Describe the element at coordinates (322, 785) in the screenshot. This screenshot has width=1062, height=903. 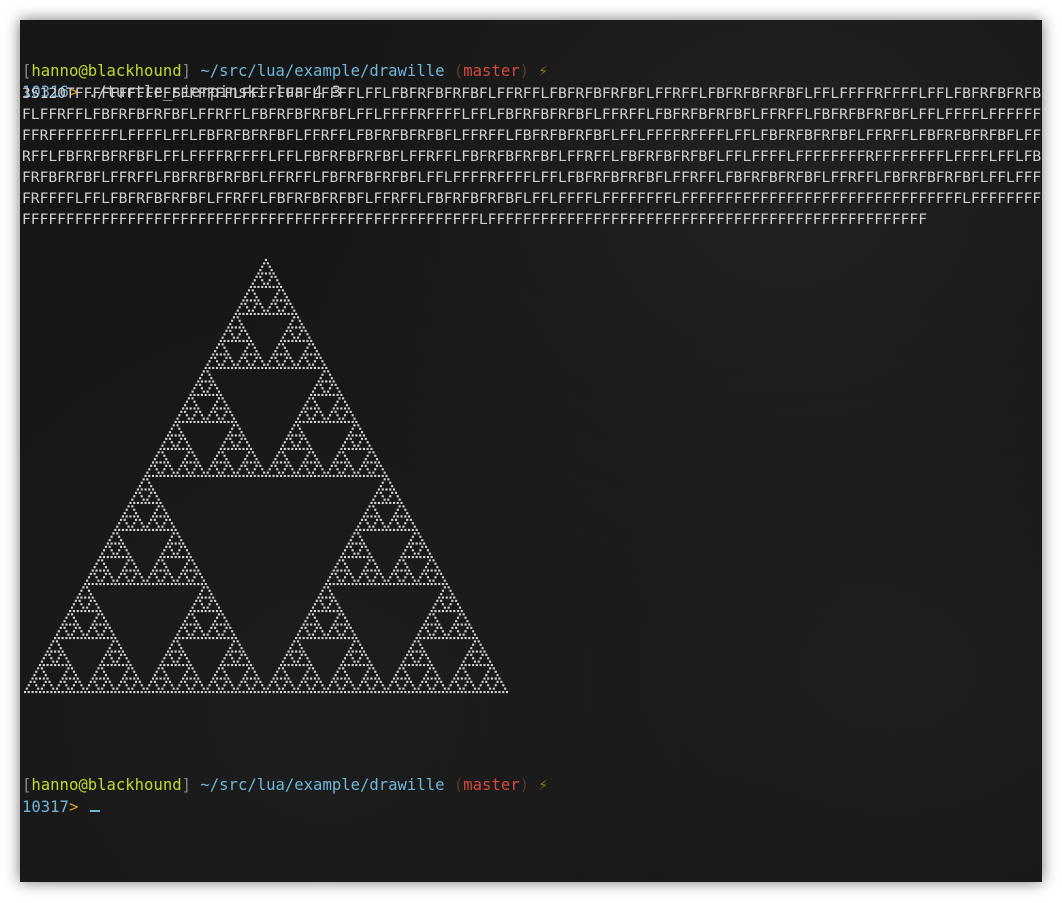
I see `cwd-path: ~/src/lua/example/drawille` at that location.